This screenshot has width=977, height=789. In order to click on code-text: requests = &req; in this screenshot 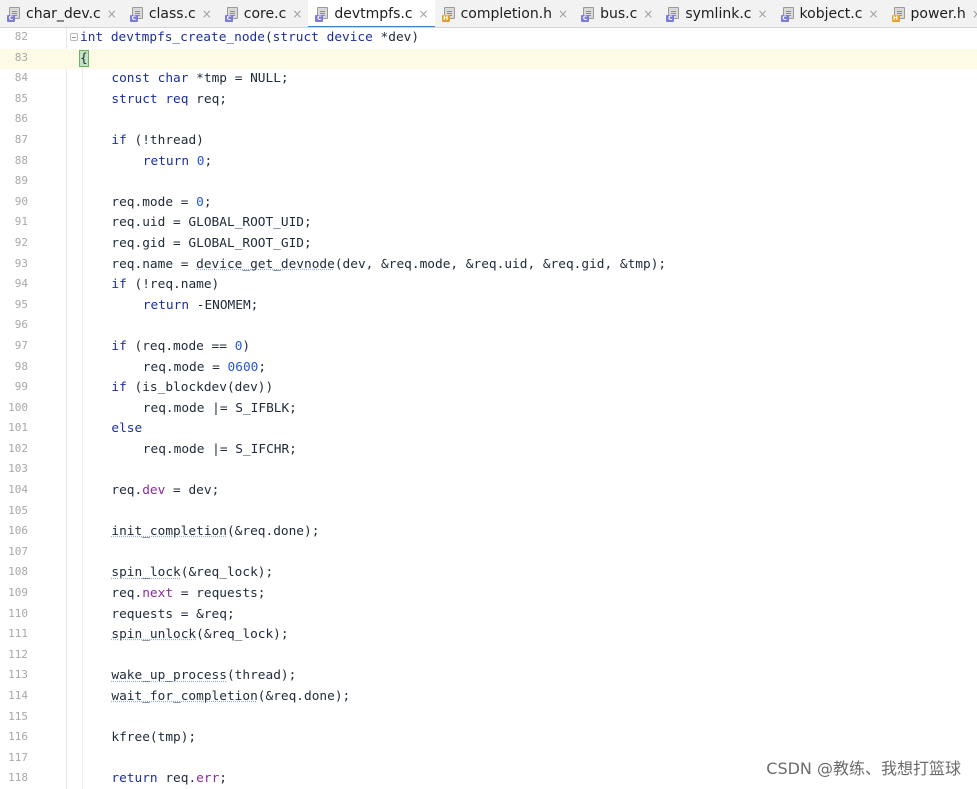, I will do `click(172, 615)`.